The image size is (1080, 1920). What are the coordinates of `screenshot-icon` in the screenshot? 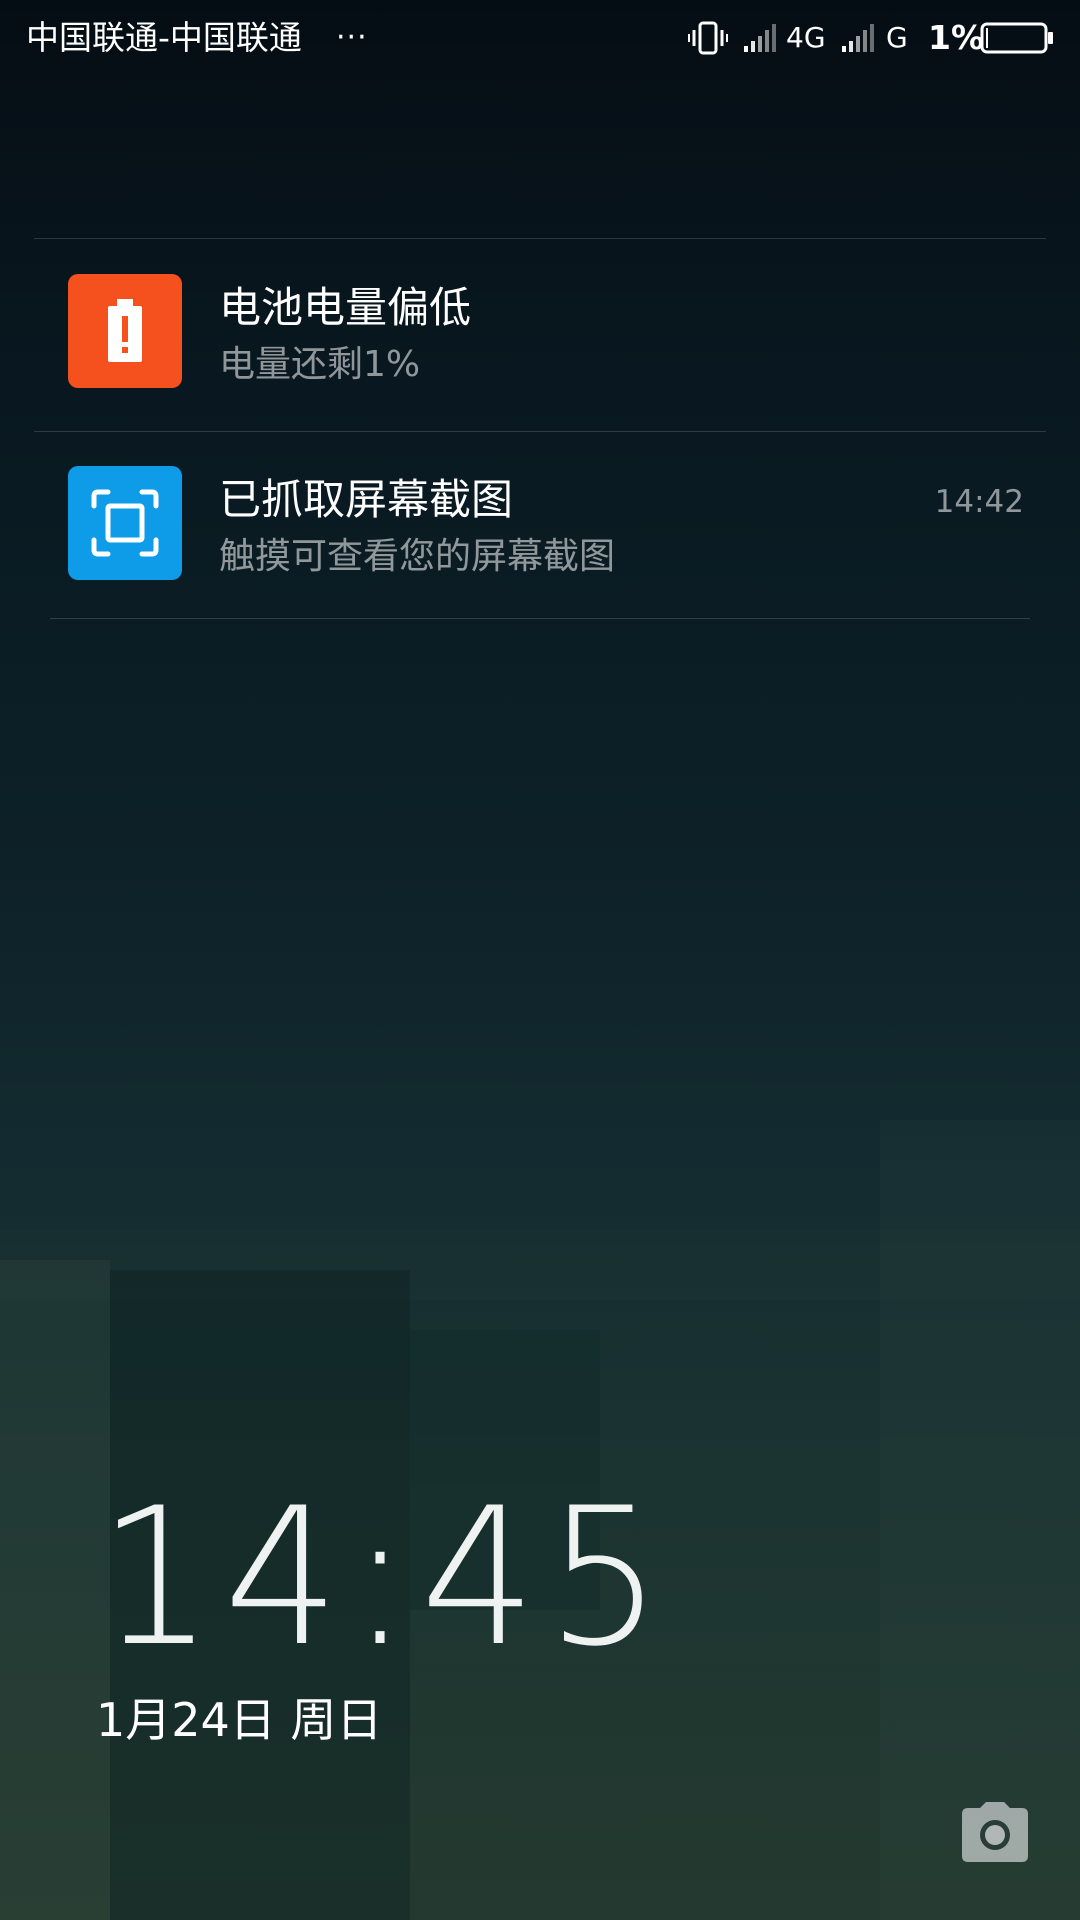 It's located at (125, 523).